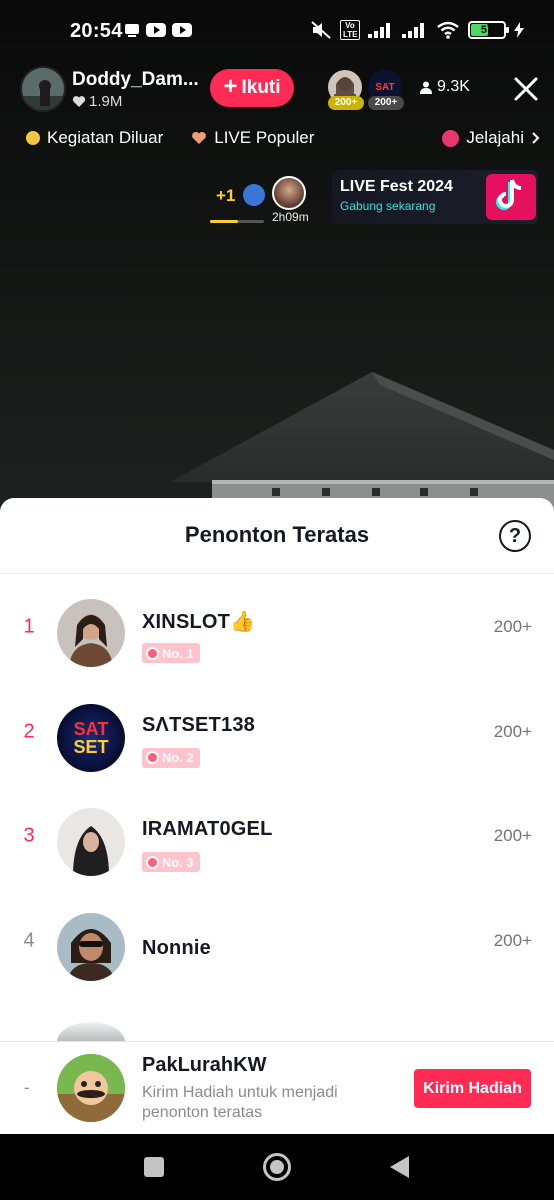 Image resolution: width=554 pixels, height=1200 pixels. I want to click on rank-badge-label: No. 2, so click(178, 757).